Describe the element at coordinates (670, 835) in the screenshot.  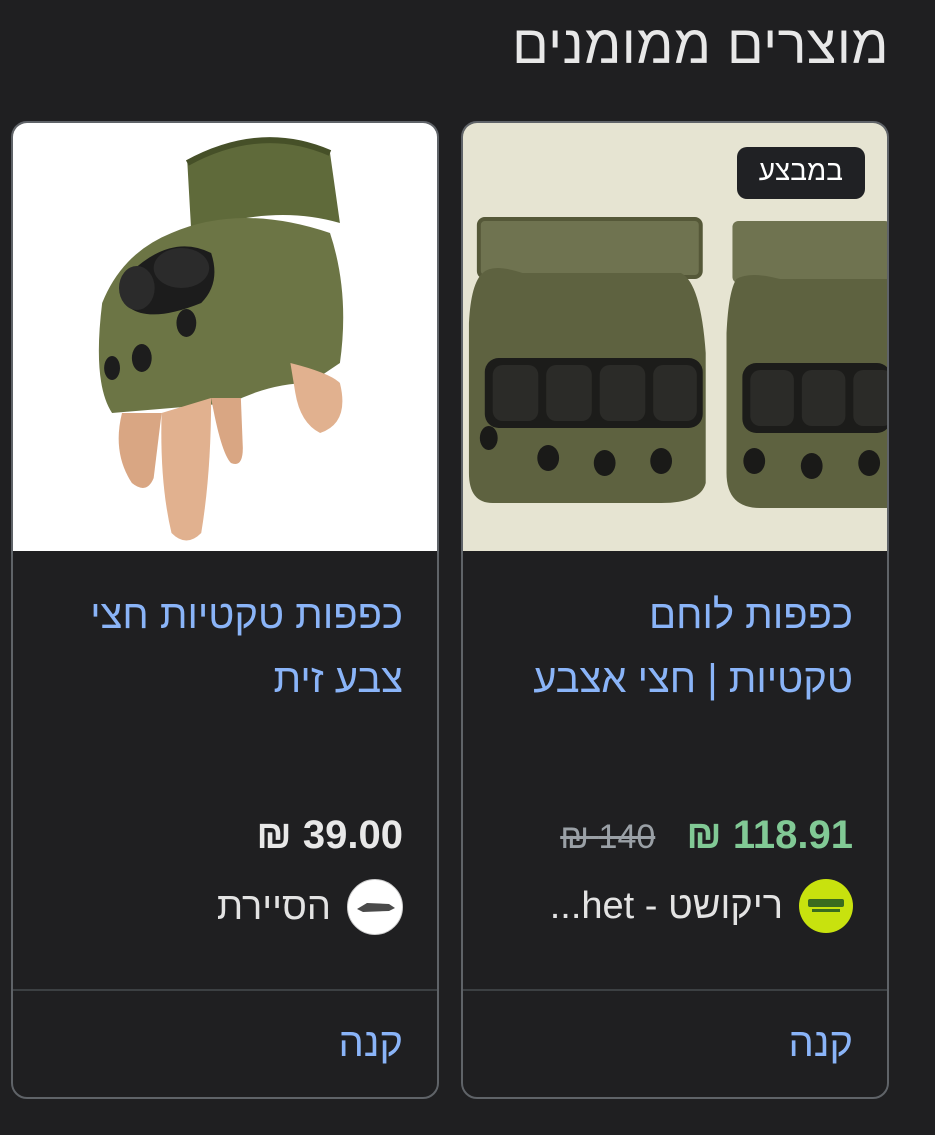
I see `price-row-1: 118.91 ₪ 140 ₪` at that location.